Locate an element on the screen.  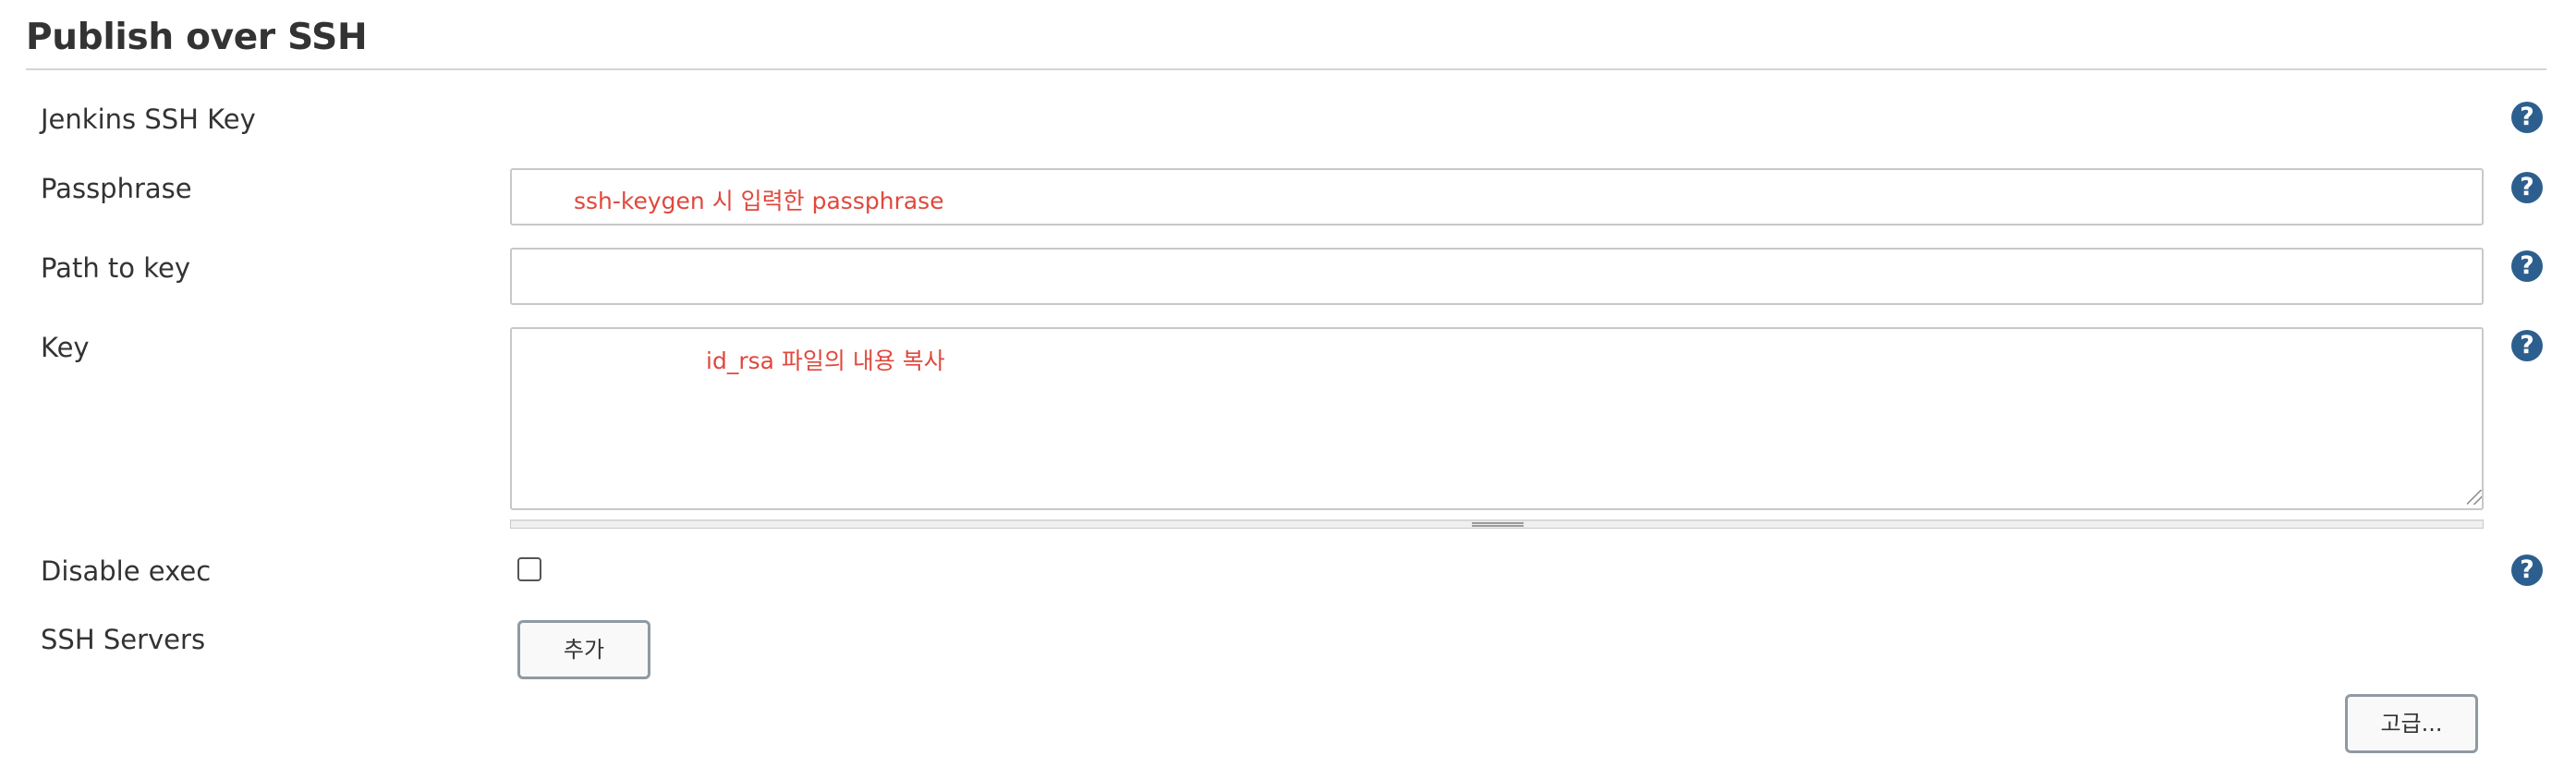
section-divider is located at coordinates (1286, 69).